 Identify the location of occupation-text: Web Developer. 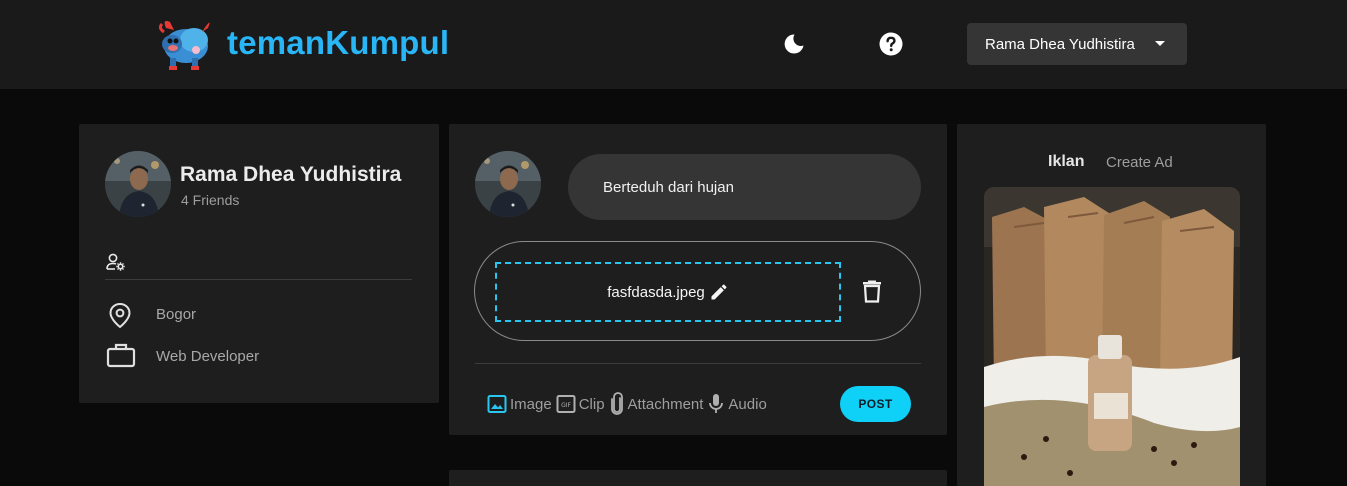
(208, 356).